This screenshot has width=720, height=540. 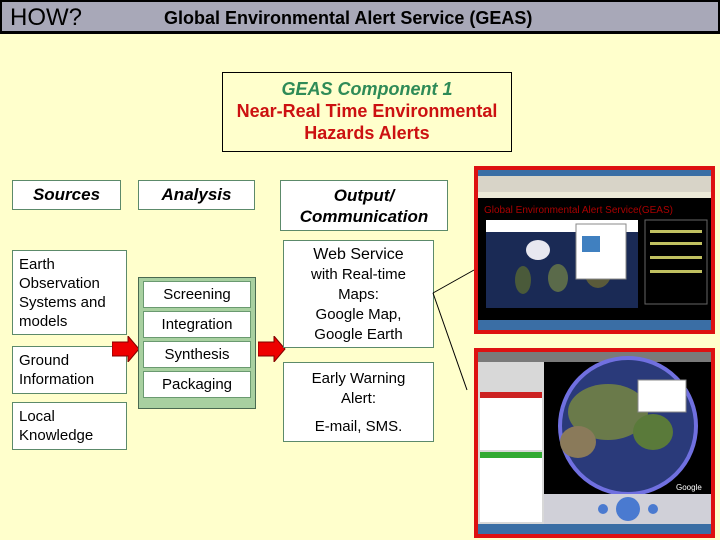 I want to click on arrow-analysis-to-output, so click(x=272, y=349).